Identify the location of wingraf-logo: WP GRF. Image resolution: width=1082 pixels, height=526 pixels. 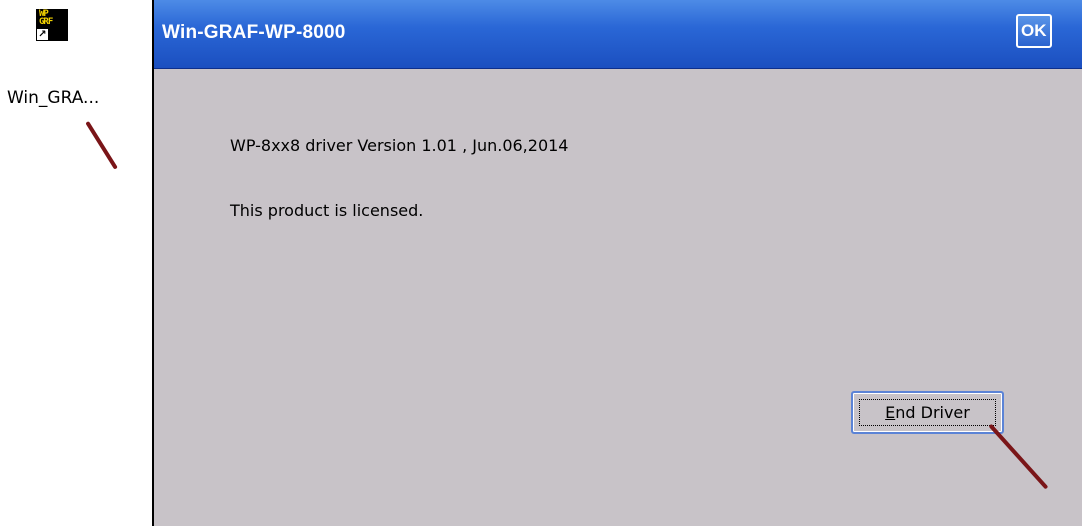
(46, 18).